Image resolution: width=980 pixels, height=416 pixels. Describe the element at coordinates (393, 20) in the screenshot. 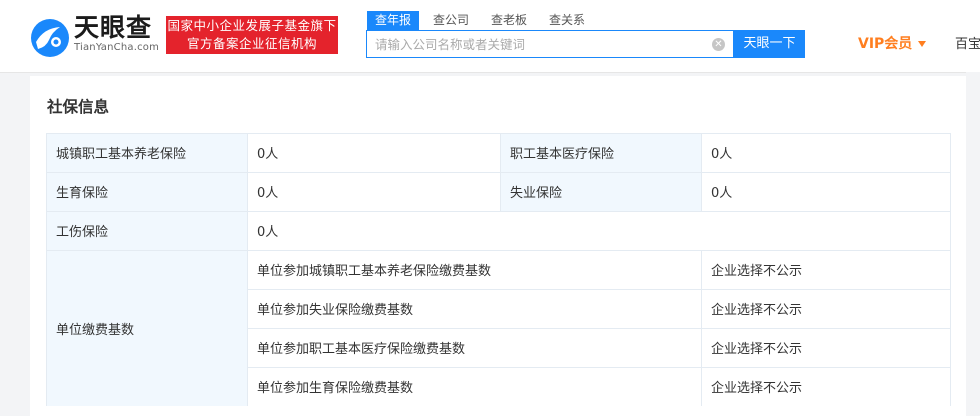

I see `tab-annual-report: 查年报` at that location.